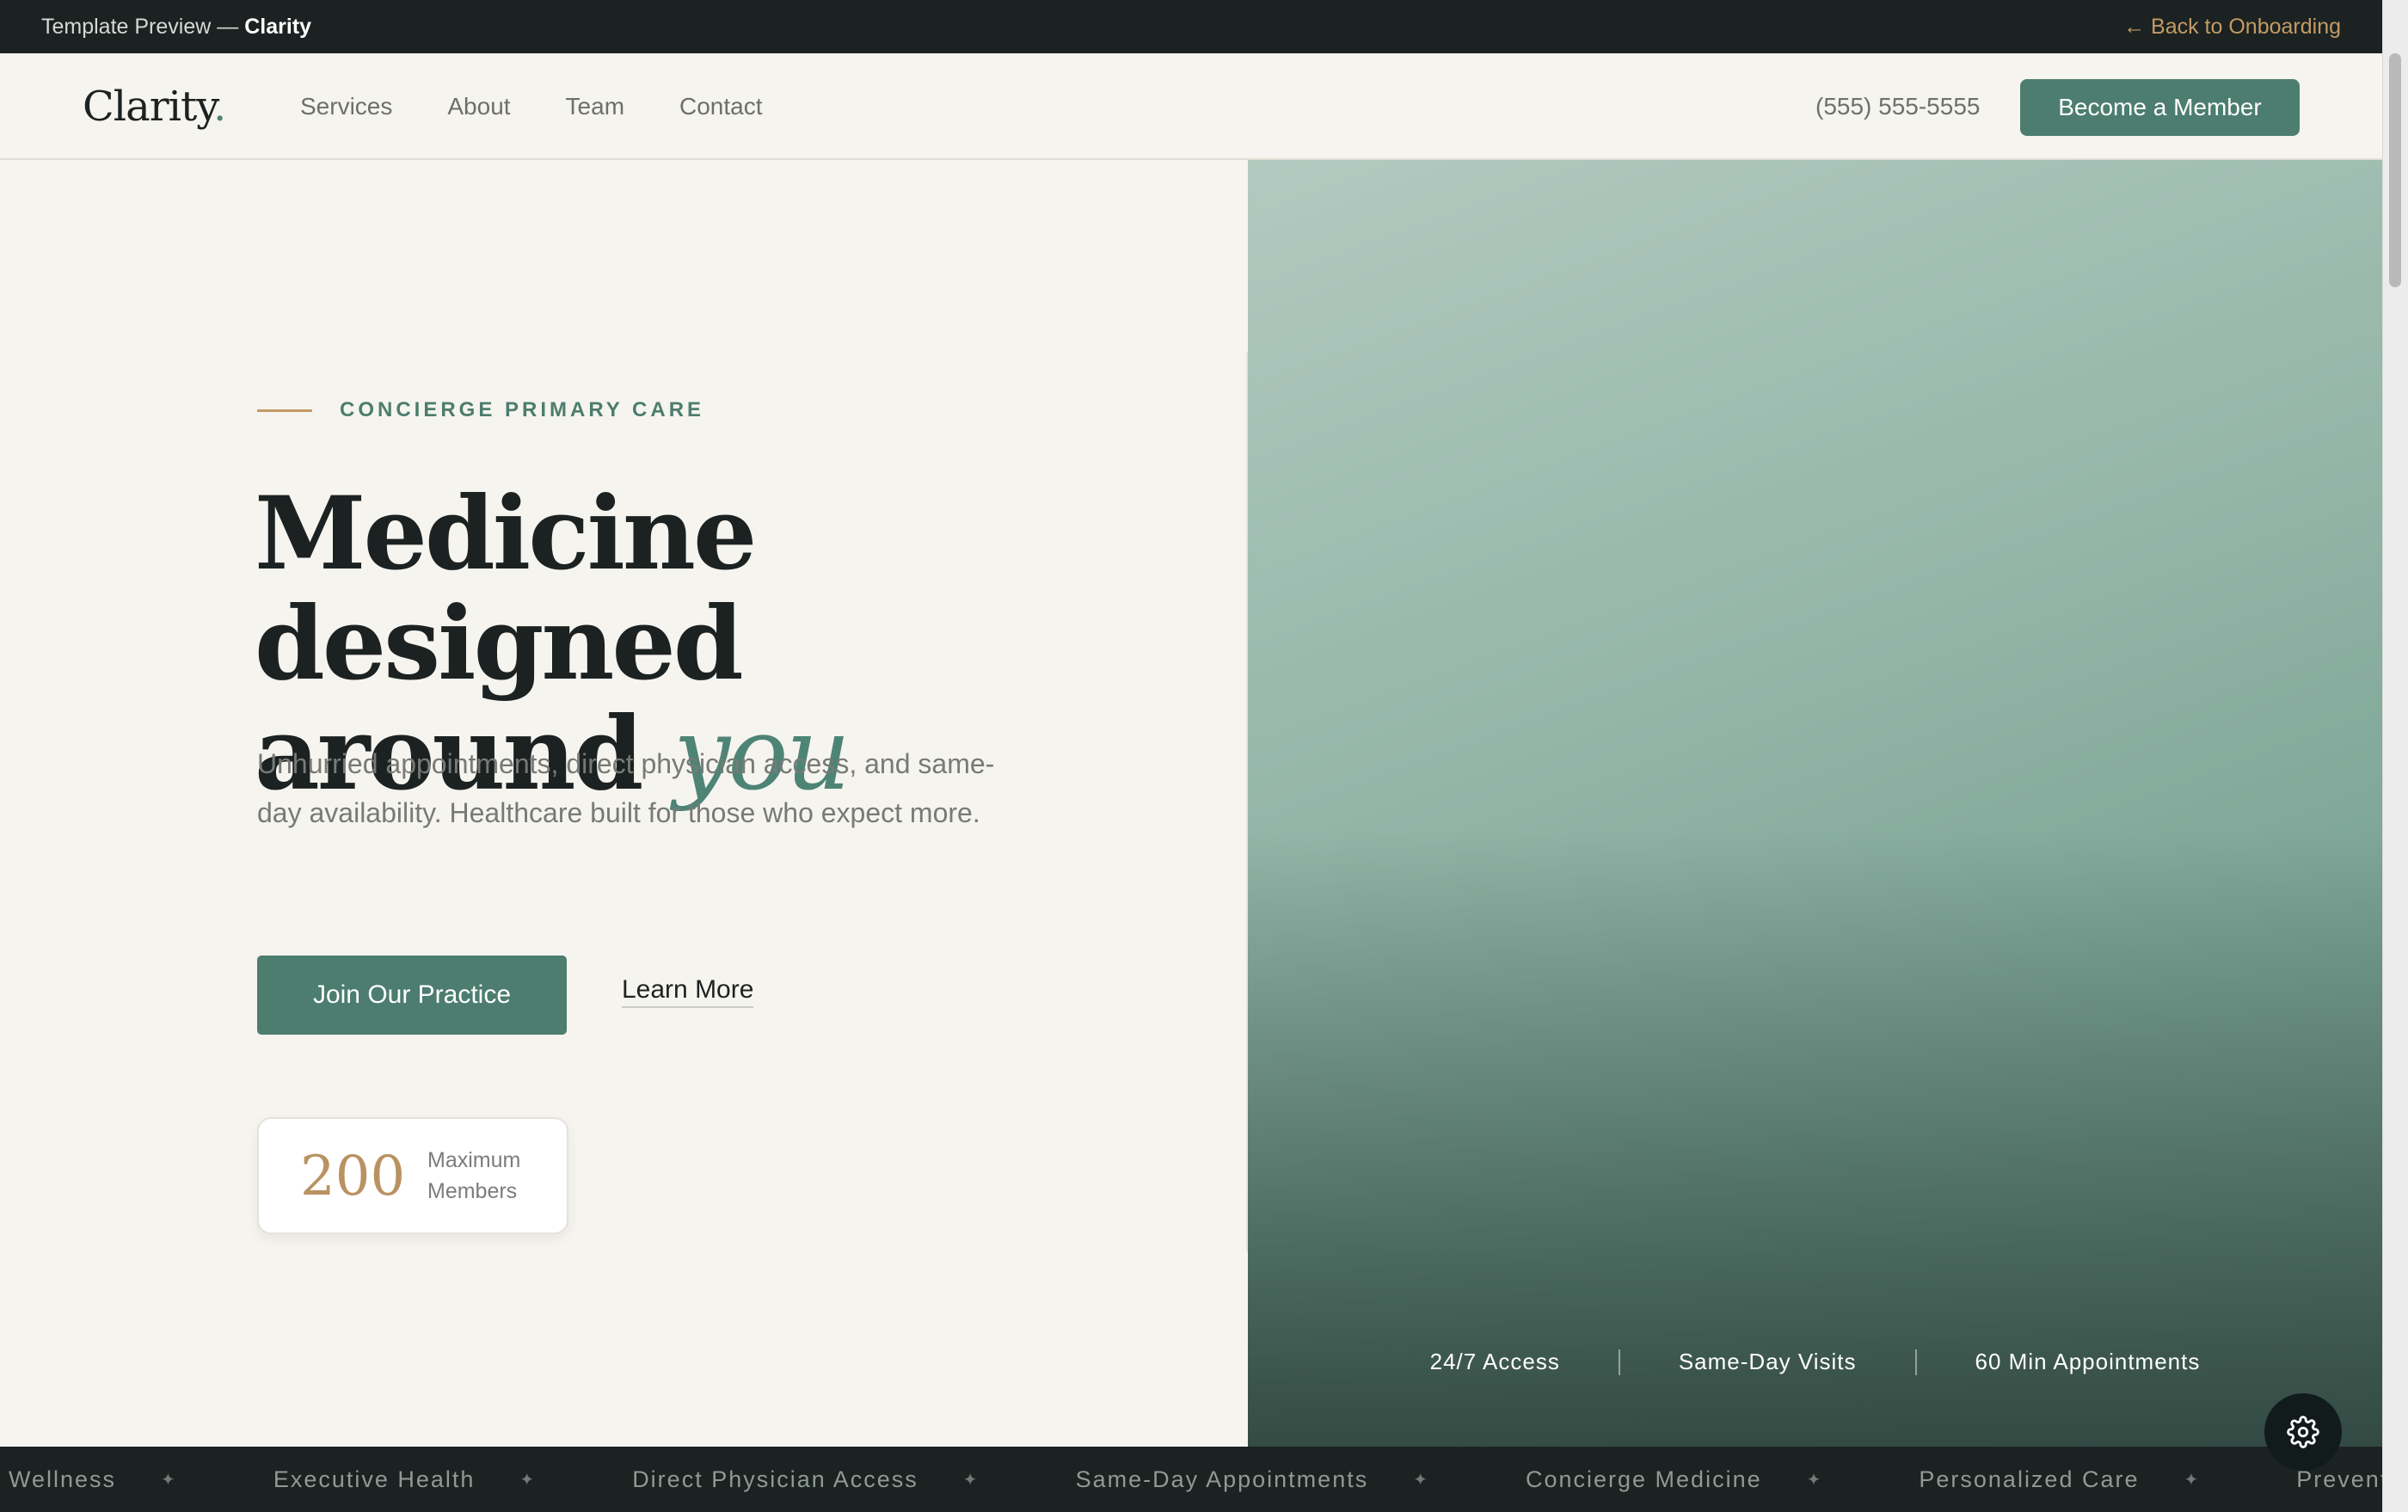  Describe the element at coordinates (1767, 1361) in the screenshot. I see `feature-item: Same-Day Visits` at that location.